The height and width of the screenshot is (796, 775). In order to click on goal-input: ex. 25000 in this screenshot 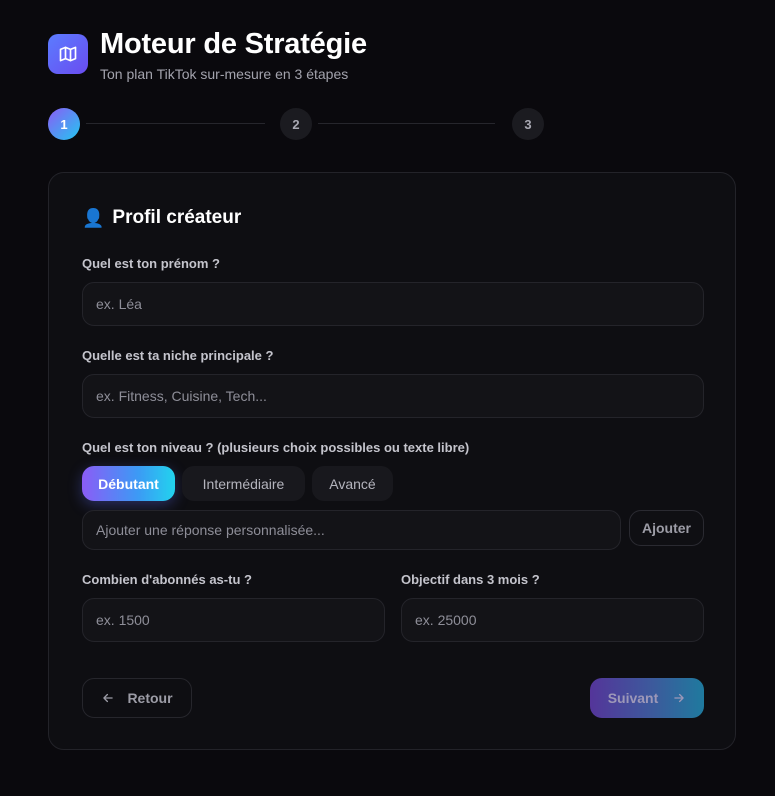, I will do `click(552, 620)`.